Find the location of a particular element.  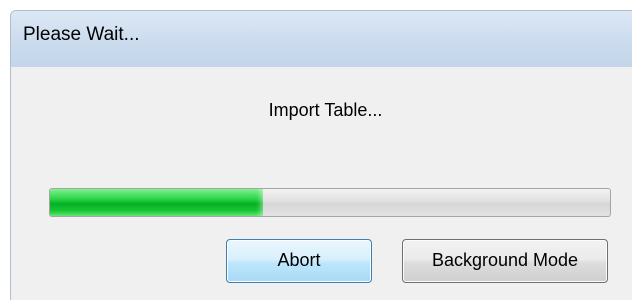

progress-bar is located at coordinates (330, 202).